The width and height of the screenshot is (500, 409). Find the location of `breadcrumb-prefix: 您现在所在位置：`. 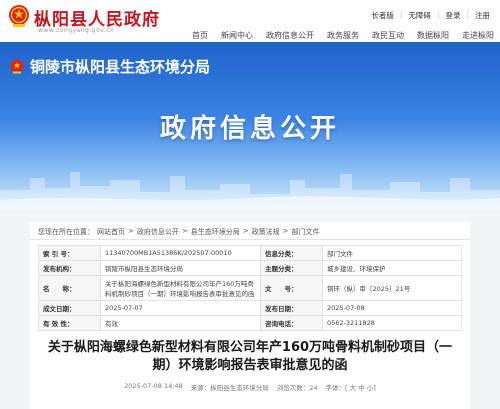

breadcrumb-prefix: 您现在所在位置： is located at coordinates (66, 232).